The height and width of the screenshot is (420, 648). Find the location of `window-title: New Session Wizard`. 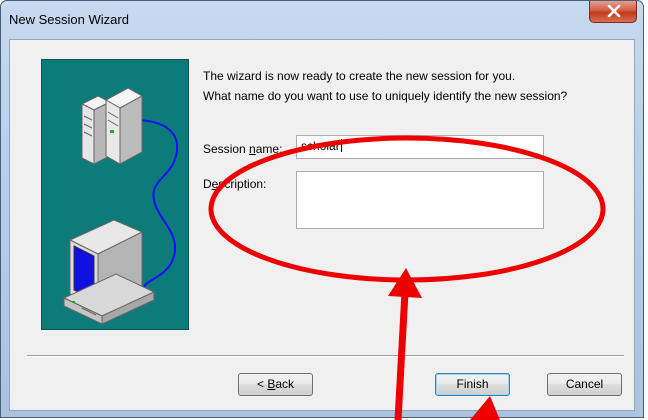

window-title: New Session Wizard is located at coordinates (69, 19).